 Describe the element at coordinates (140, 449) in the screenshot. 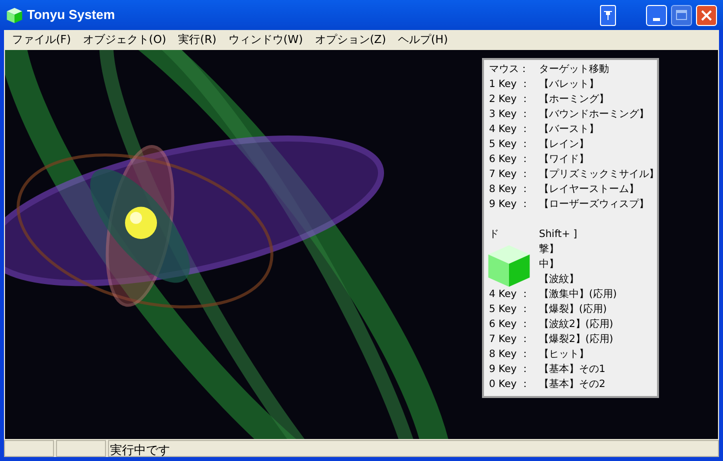

I see `status-message: 実行中です` at that location.